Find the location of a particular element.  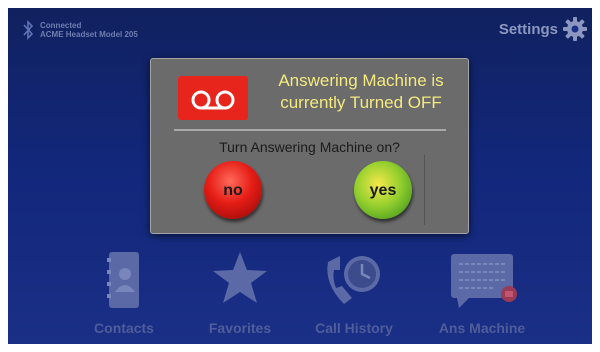

tile-label: Ans Machine is located at coordinates (482, 328).